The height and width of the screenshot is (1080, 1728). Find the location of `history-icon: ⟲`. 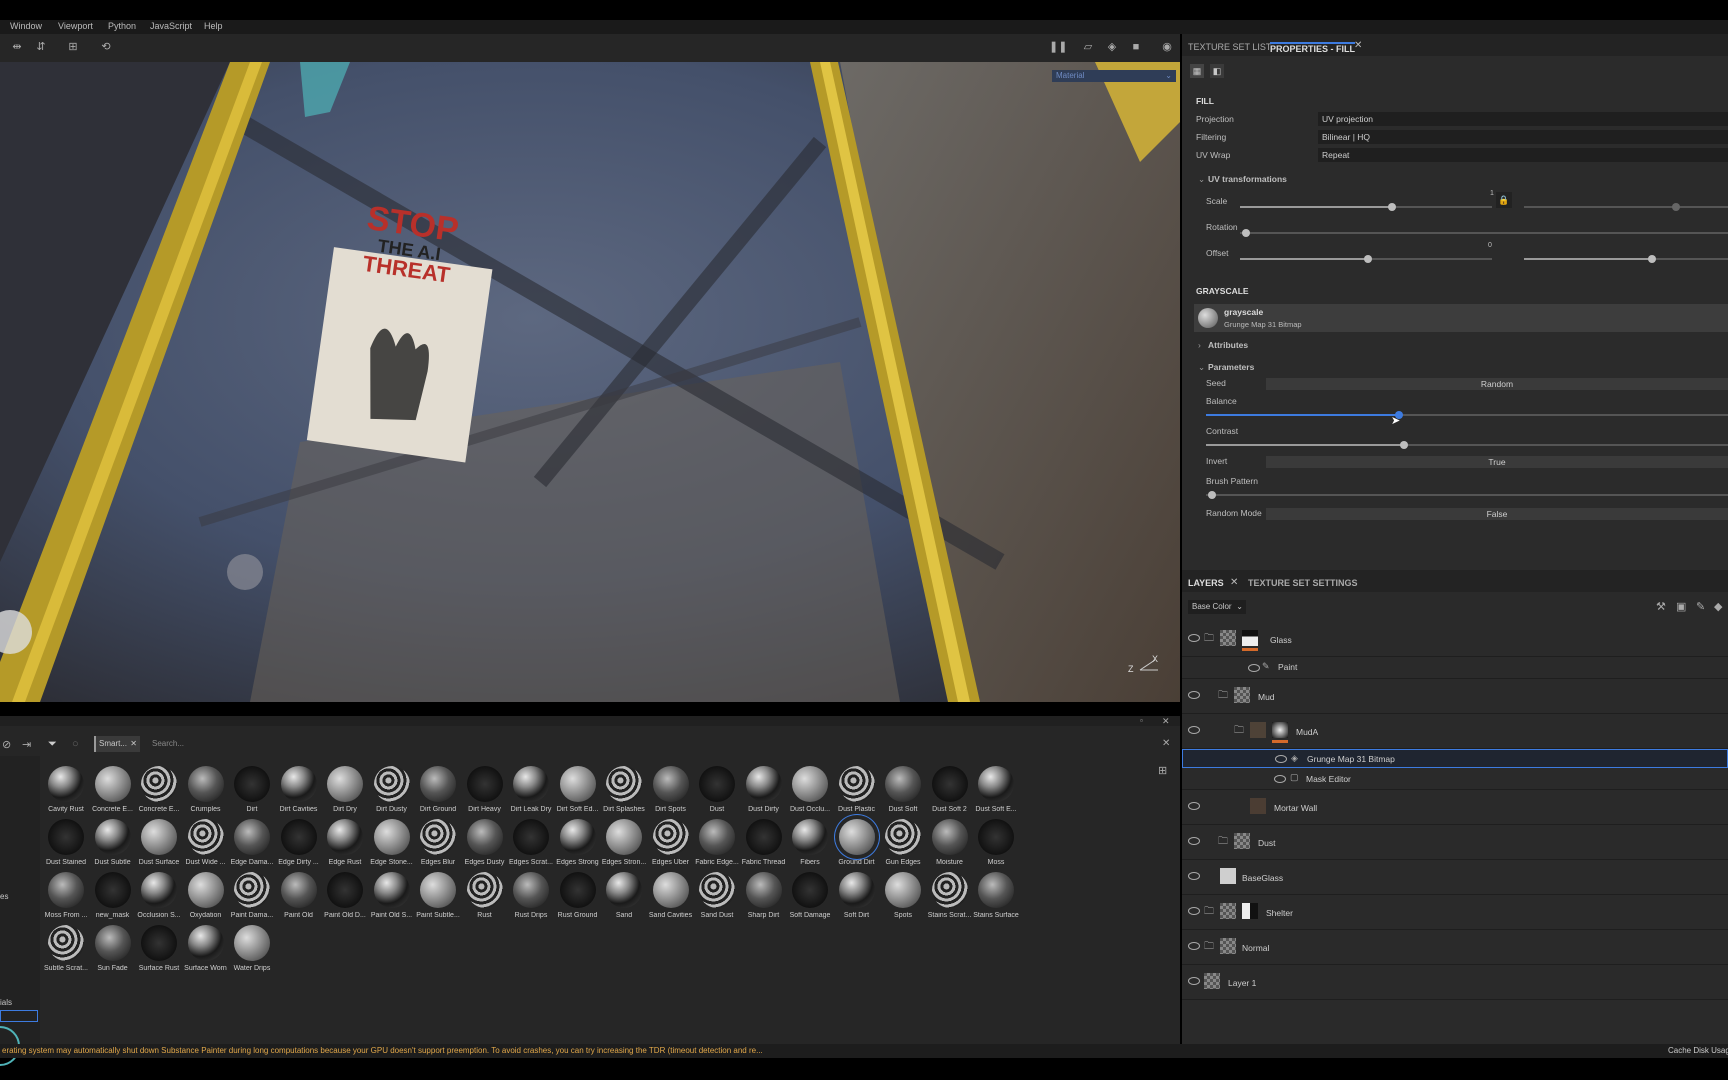

history-icon: ⟲ is located at coordinates (106, 47).